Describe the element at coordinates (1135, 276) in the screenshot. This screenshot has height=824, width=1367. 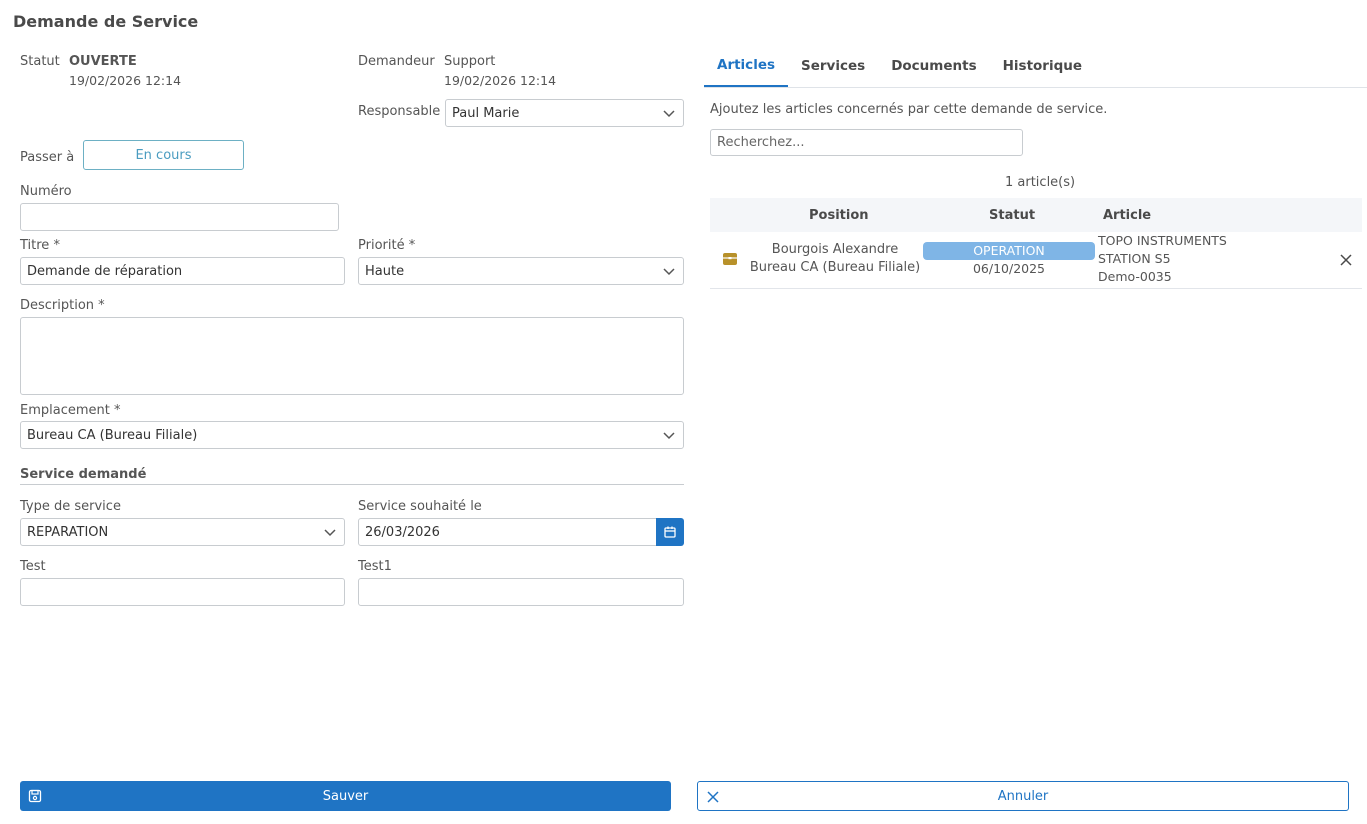
I see `row-article-line3: Demo-0035` at that location.